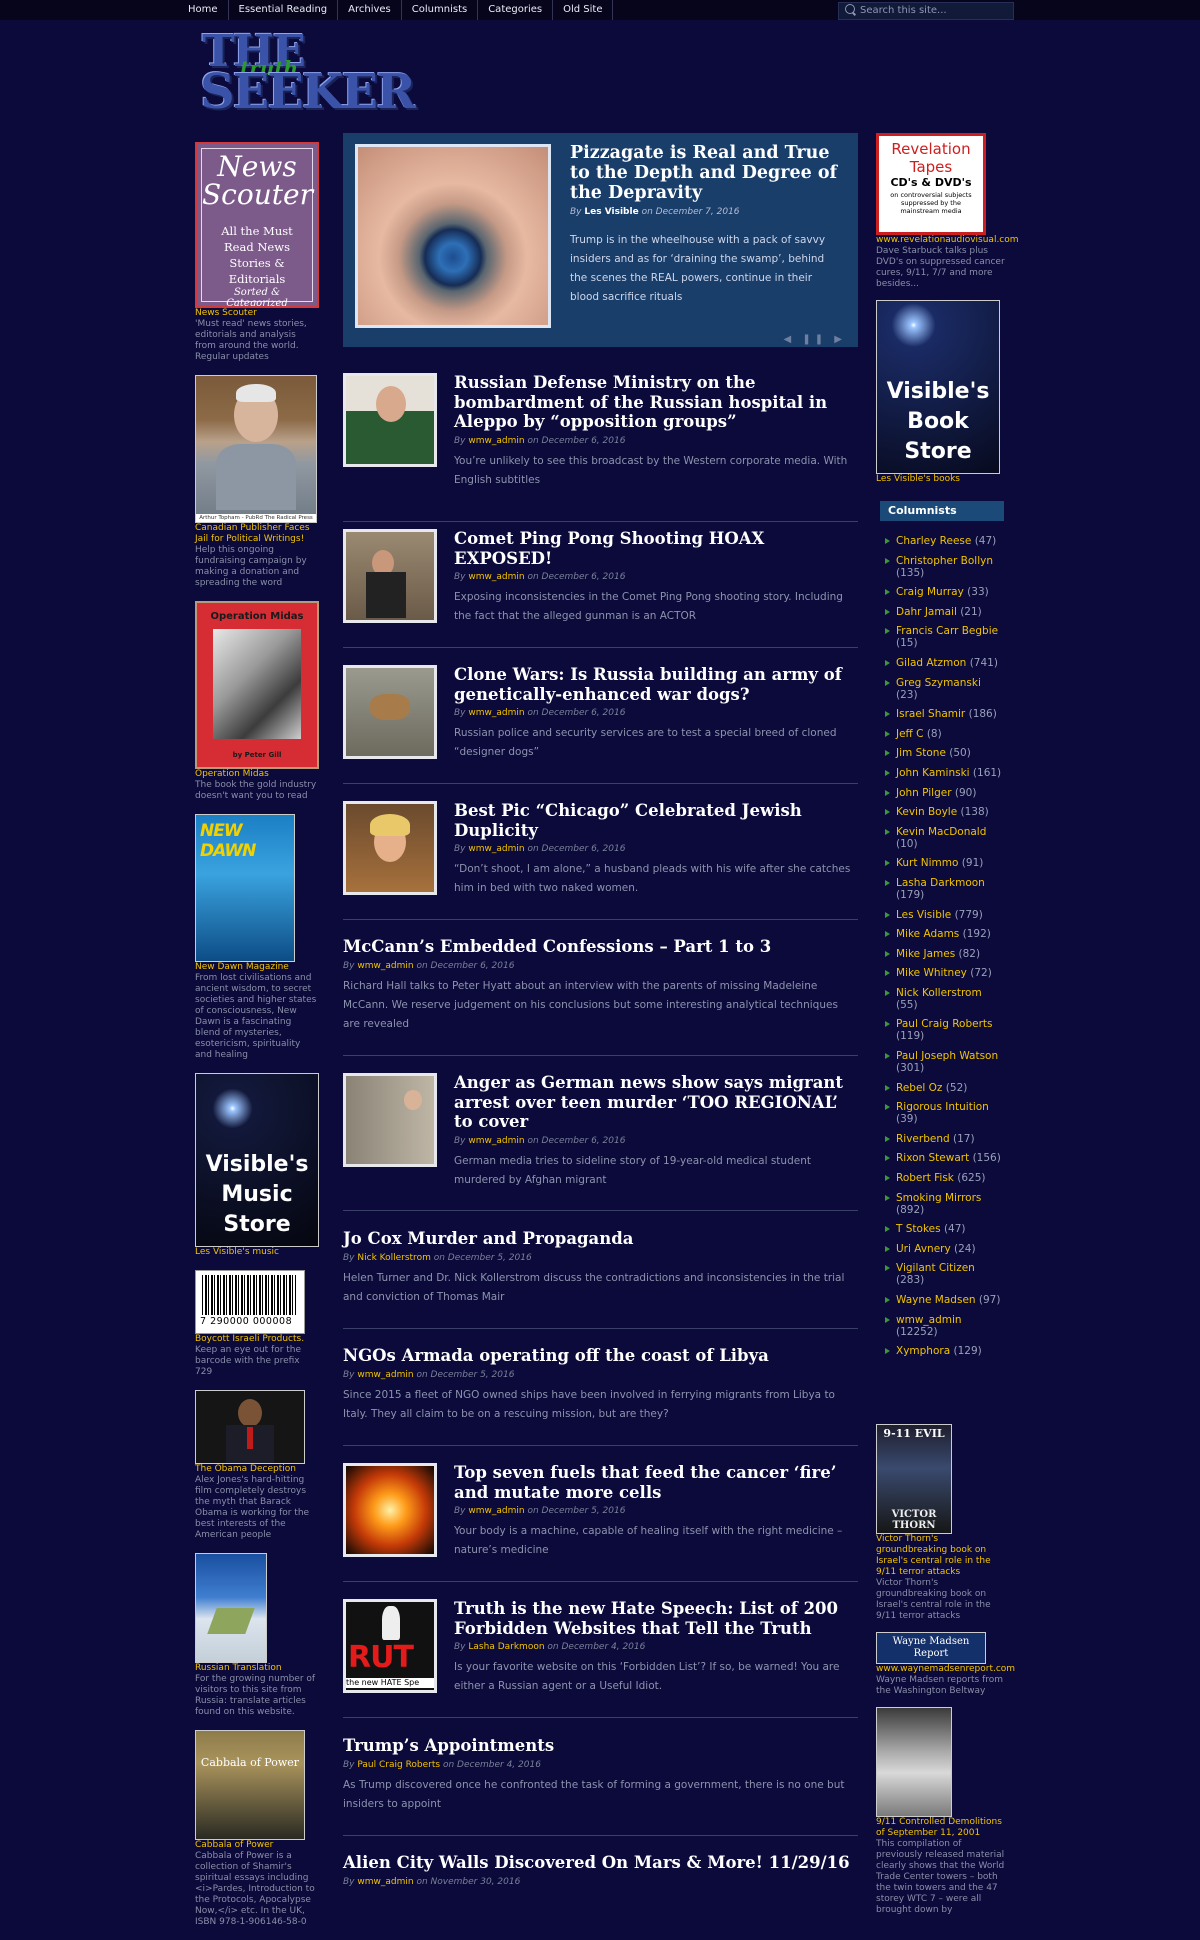 The image size is (1200, 1940). Describe the element at coordinates (256, 1668) in the screenshot. I see `ad-caption: Russian Translation` at that location.